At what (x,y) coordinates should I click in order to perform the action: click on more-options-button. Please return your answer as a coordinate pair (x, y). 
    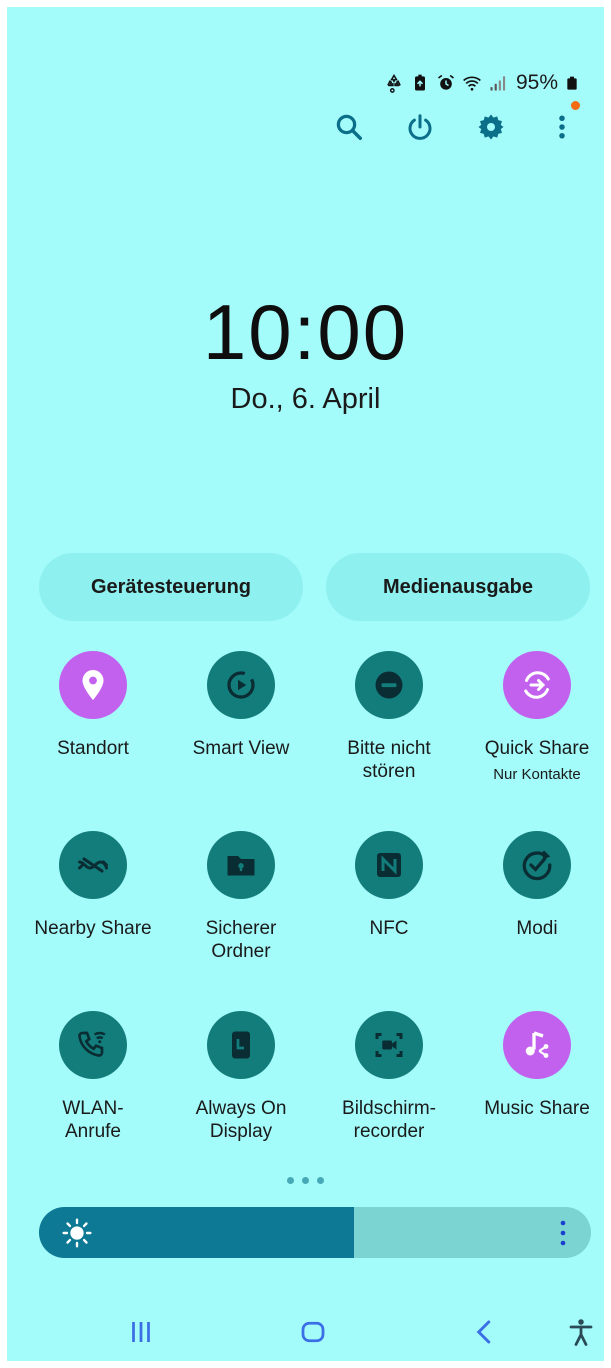
    Looking at the image, I should click on (562, 124).